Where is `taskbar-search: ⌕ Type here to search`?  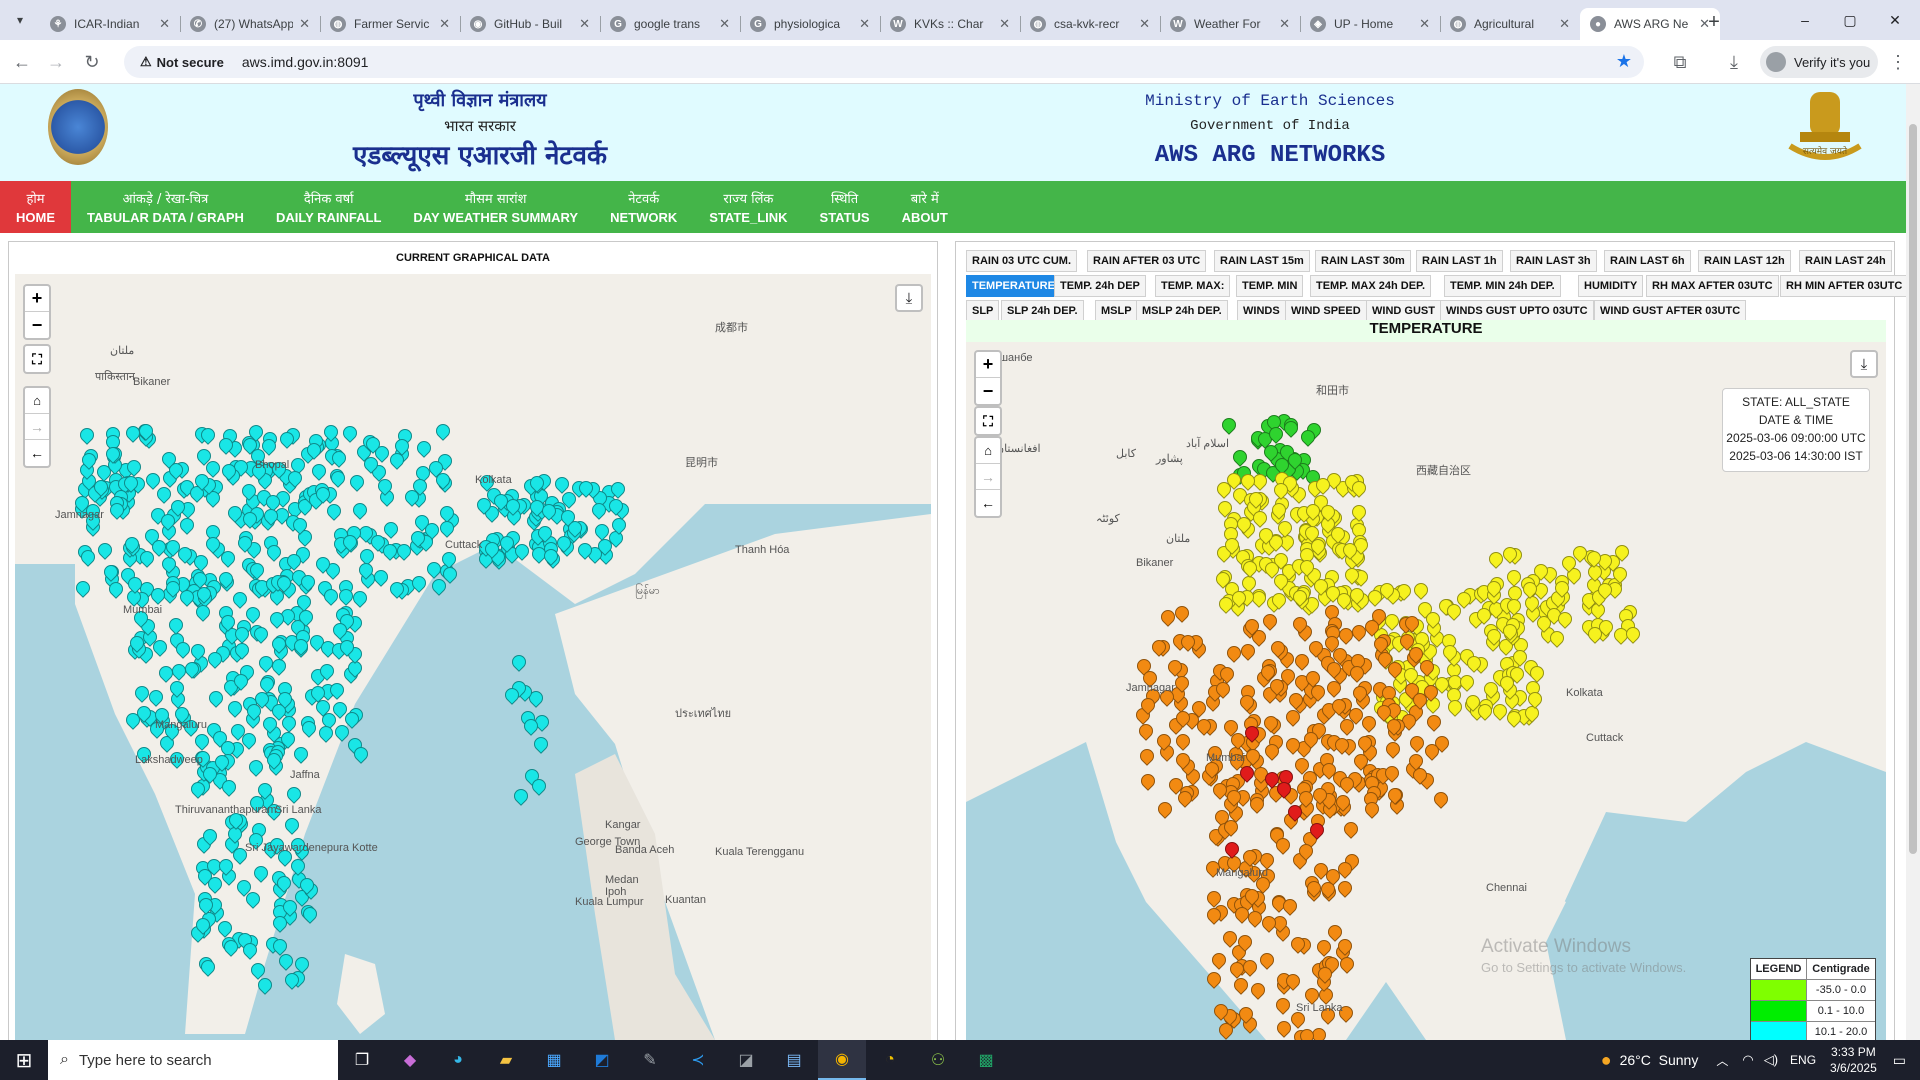
taskbar-search: ⌕ Type here to search is located at coordinates (193, 1060).